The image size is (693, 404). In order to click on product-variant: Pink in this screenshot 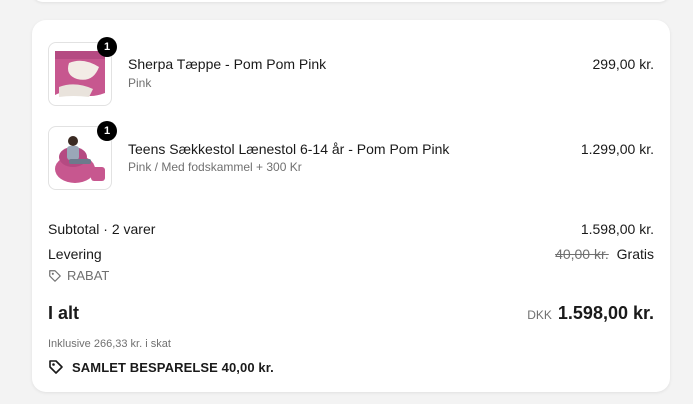, I will do `click(140, 83)`.